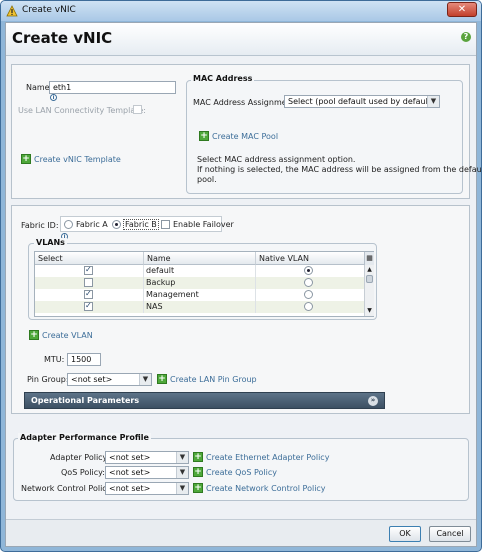 Image resolution: width=482 pixels, height=552 pixels. What do you see at coordinates (12, 11) in the screenshot?
I see `warning-icon` at bounding box center [12, 11].